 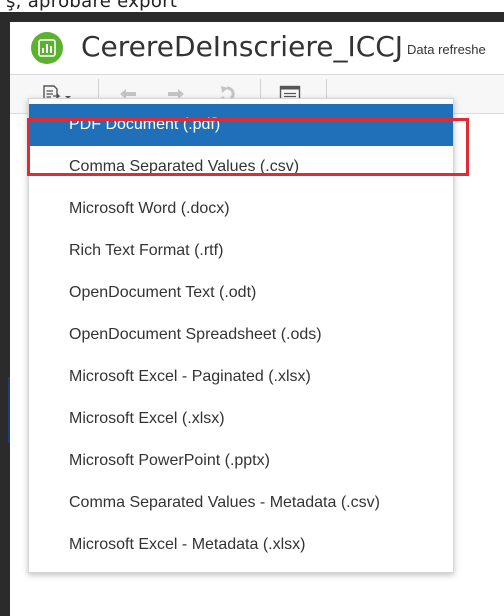 I want to click on menu-item-pptx: Microsoft PowerPoint (.pptx), so click(x=241, y=461).